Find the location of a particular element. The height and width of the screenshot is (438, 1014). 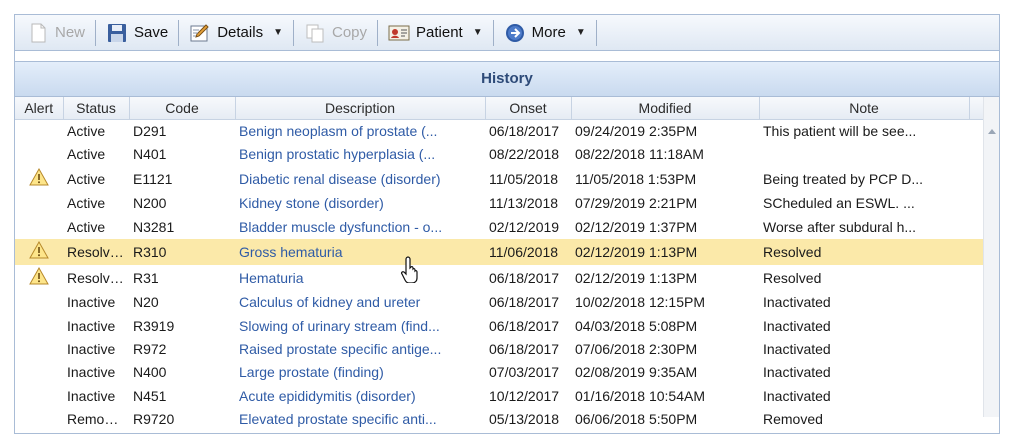

toolbar: New Save Details ▼ Copy Patient ▼ More ▼ is located at coordinates (507, 32).